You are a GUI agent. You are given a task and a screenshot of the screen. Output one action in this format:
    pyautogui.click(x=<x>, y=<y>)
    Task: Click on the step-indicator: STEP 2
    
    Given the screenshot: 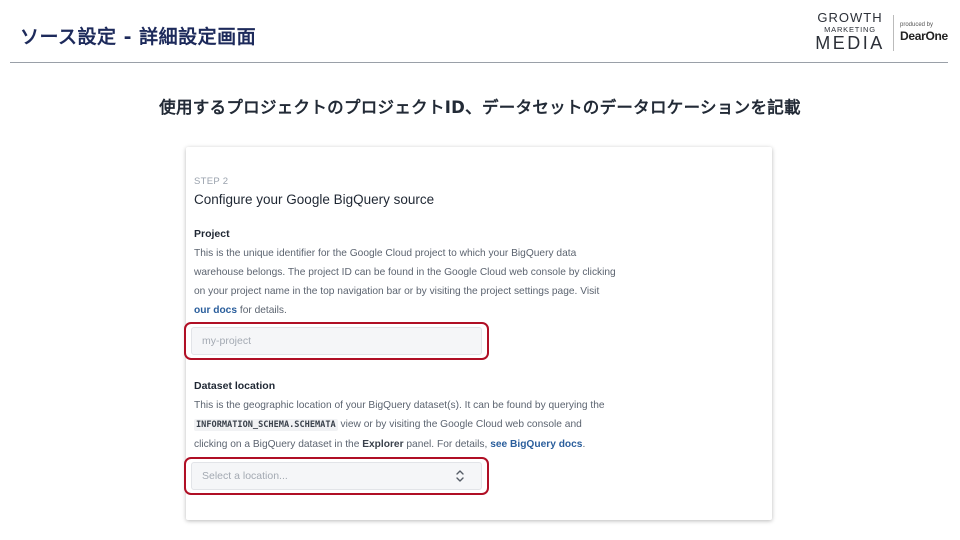 What is the action you would take?
    pyautogui.click(x=211, y=181)
    